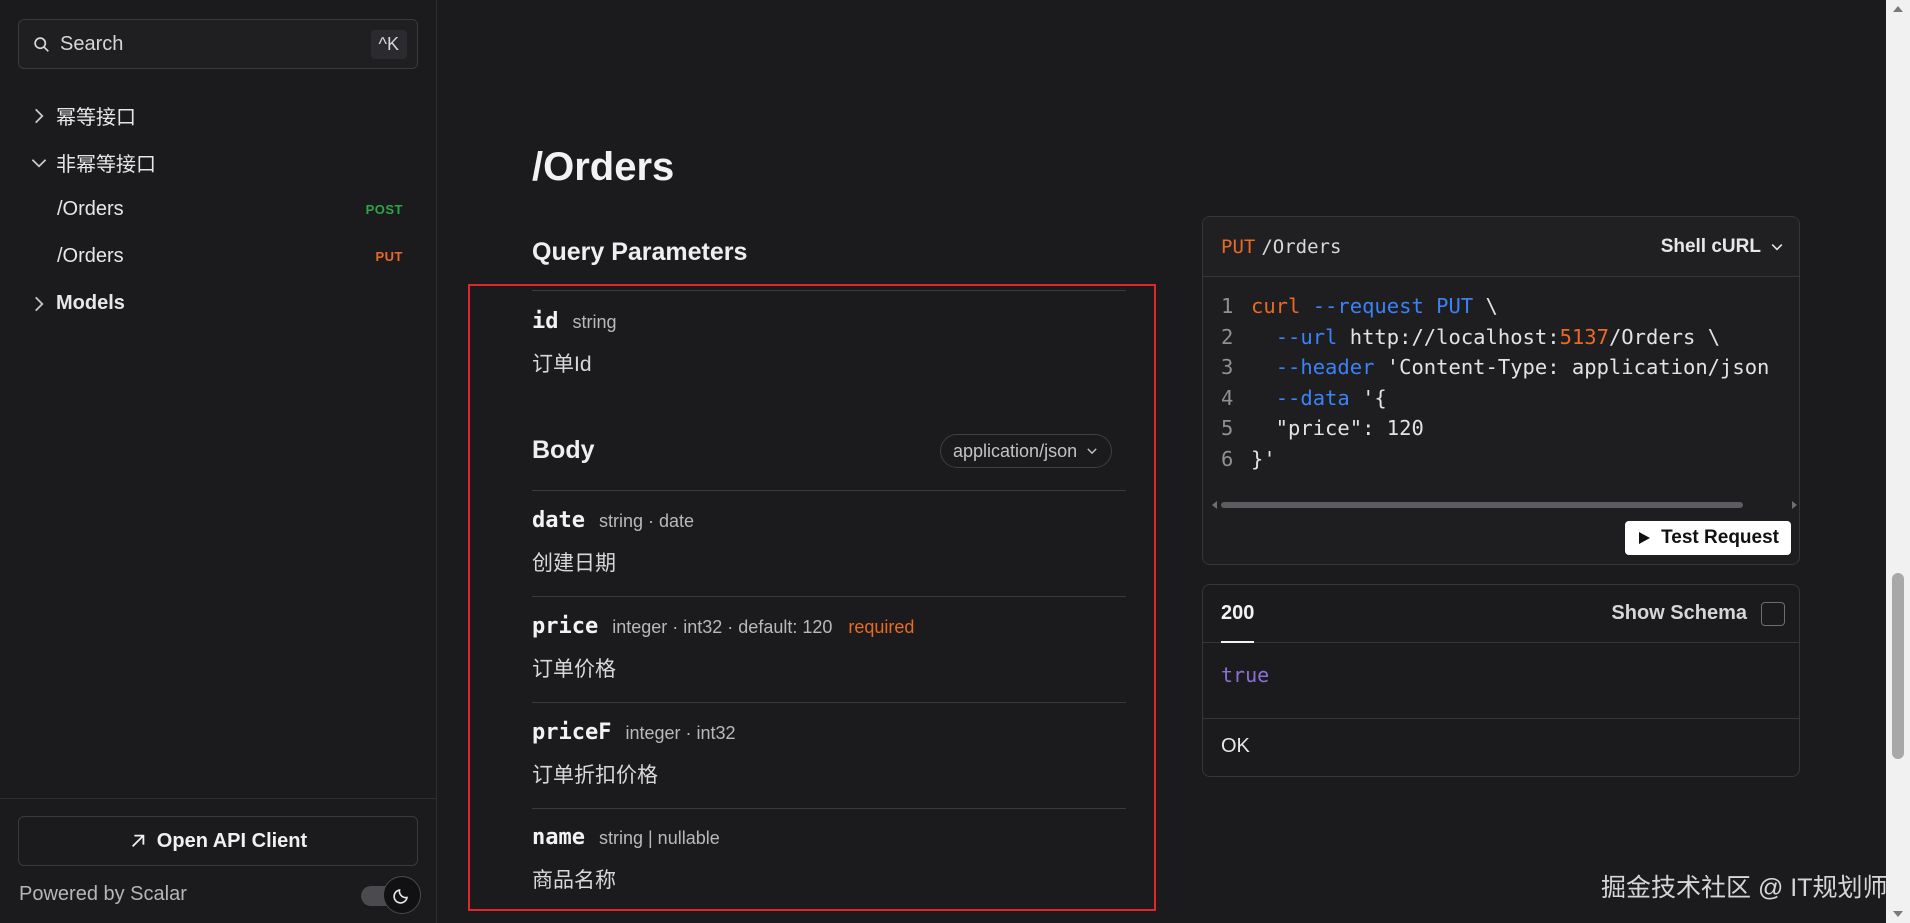 The height and width of the screenshot is (923, 1910). What do you see at coordinates (1227, 428) in the screenshot?
I see `line-number: 5` at bounding box center [1227, 428].